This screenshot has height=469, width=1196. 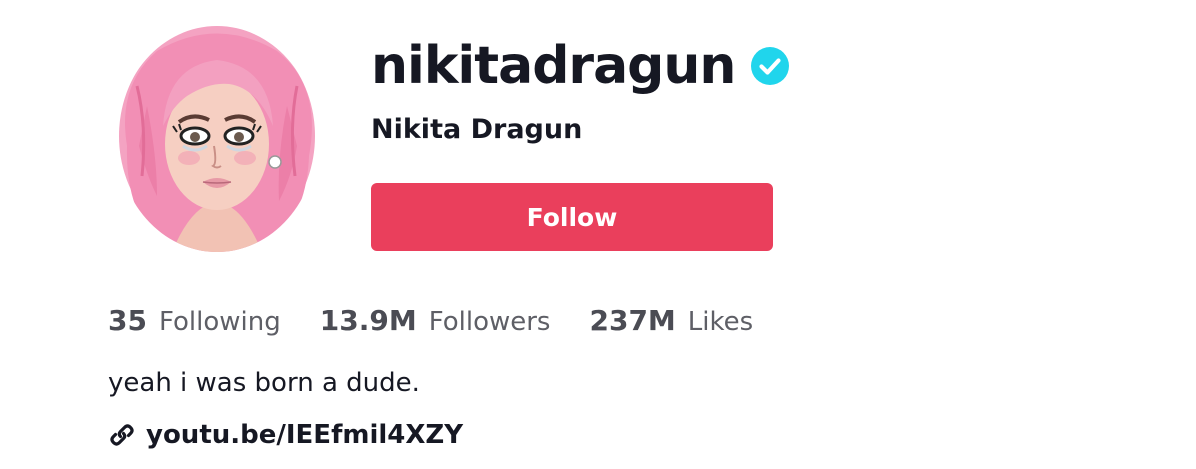 I want to click on display-name: Nikita Dragun, so click(x=477, y=129).